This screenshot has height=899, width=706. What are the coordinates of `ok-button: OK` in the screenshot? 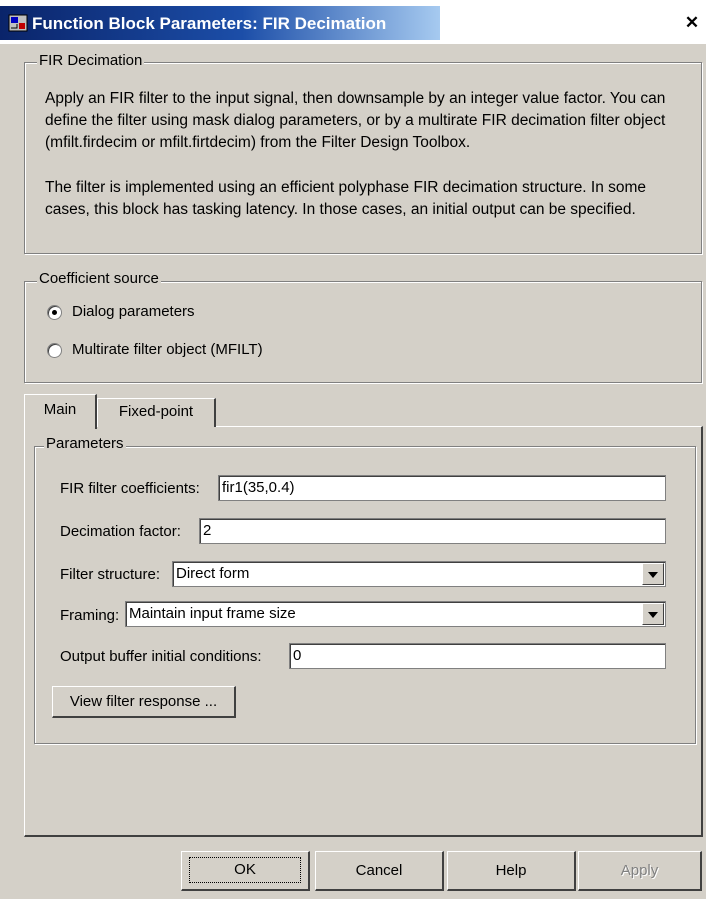 It's located at (245, 871).